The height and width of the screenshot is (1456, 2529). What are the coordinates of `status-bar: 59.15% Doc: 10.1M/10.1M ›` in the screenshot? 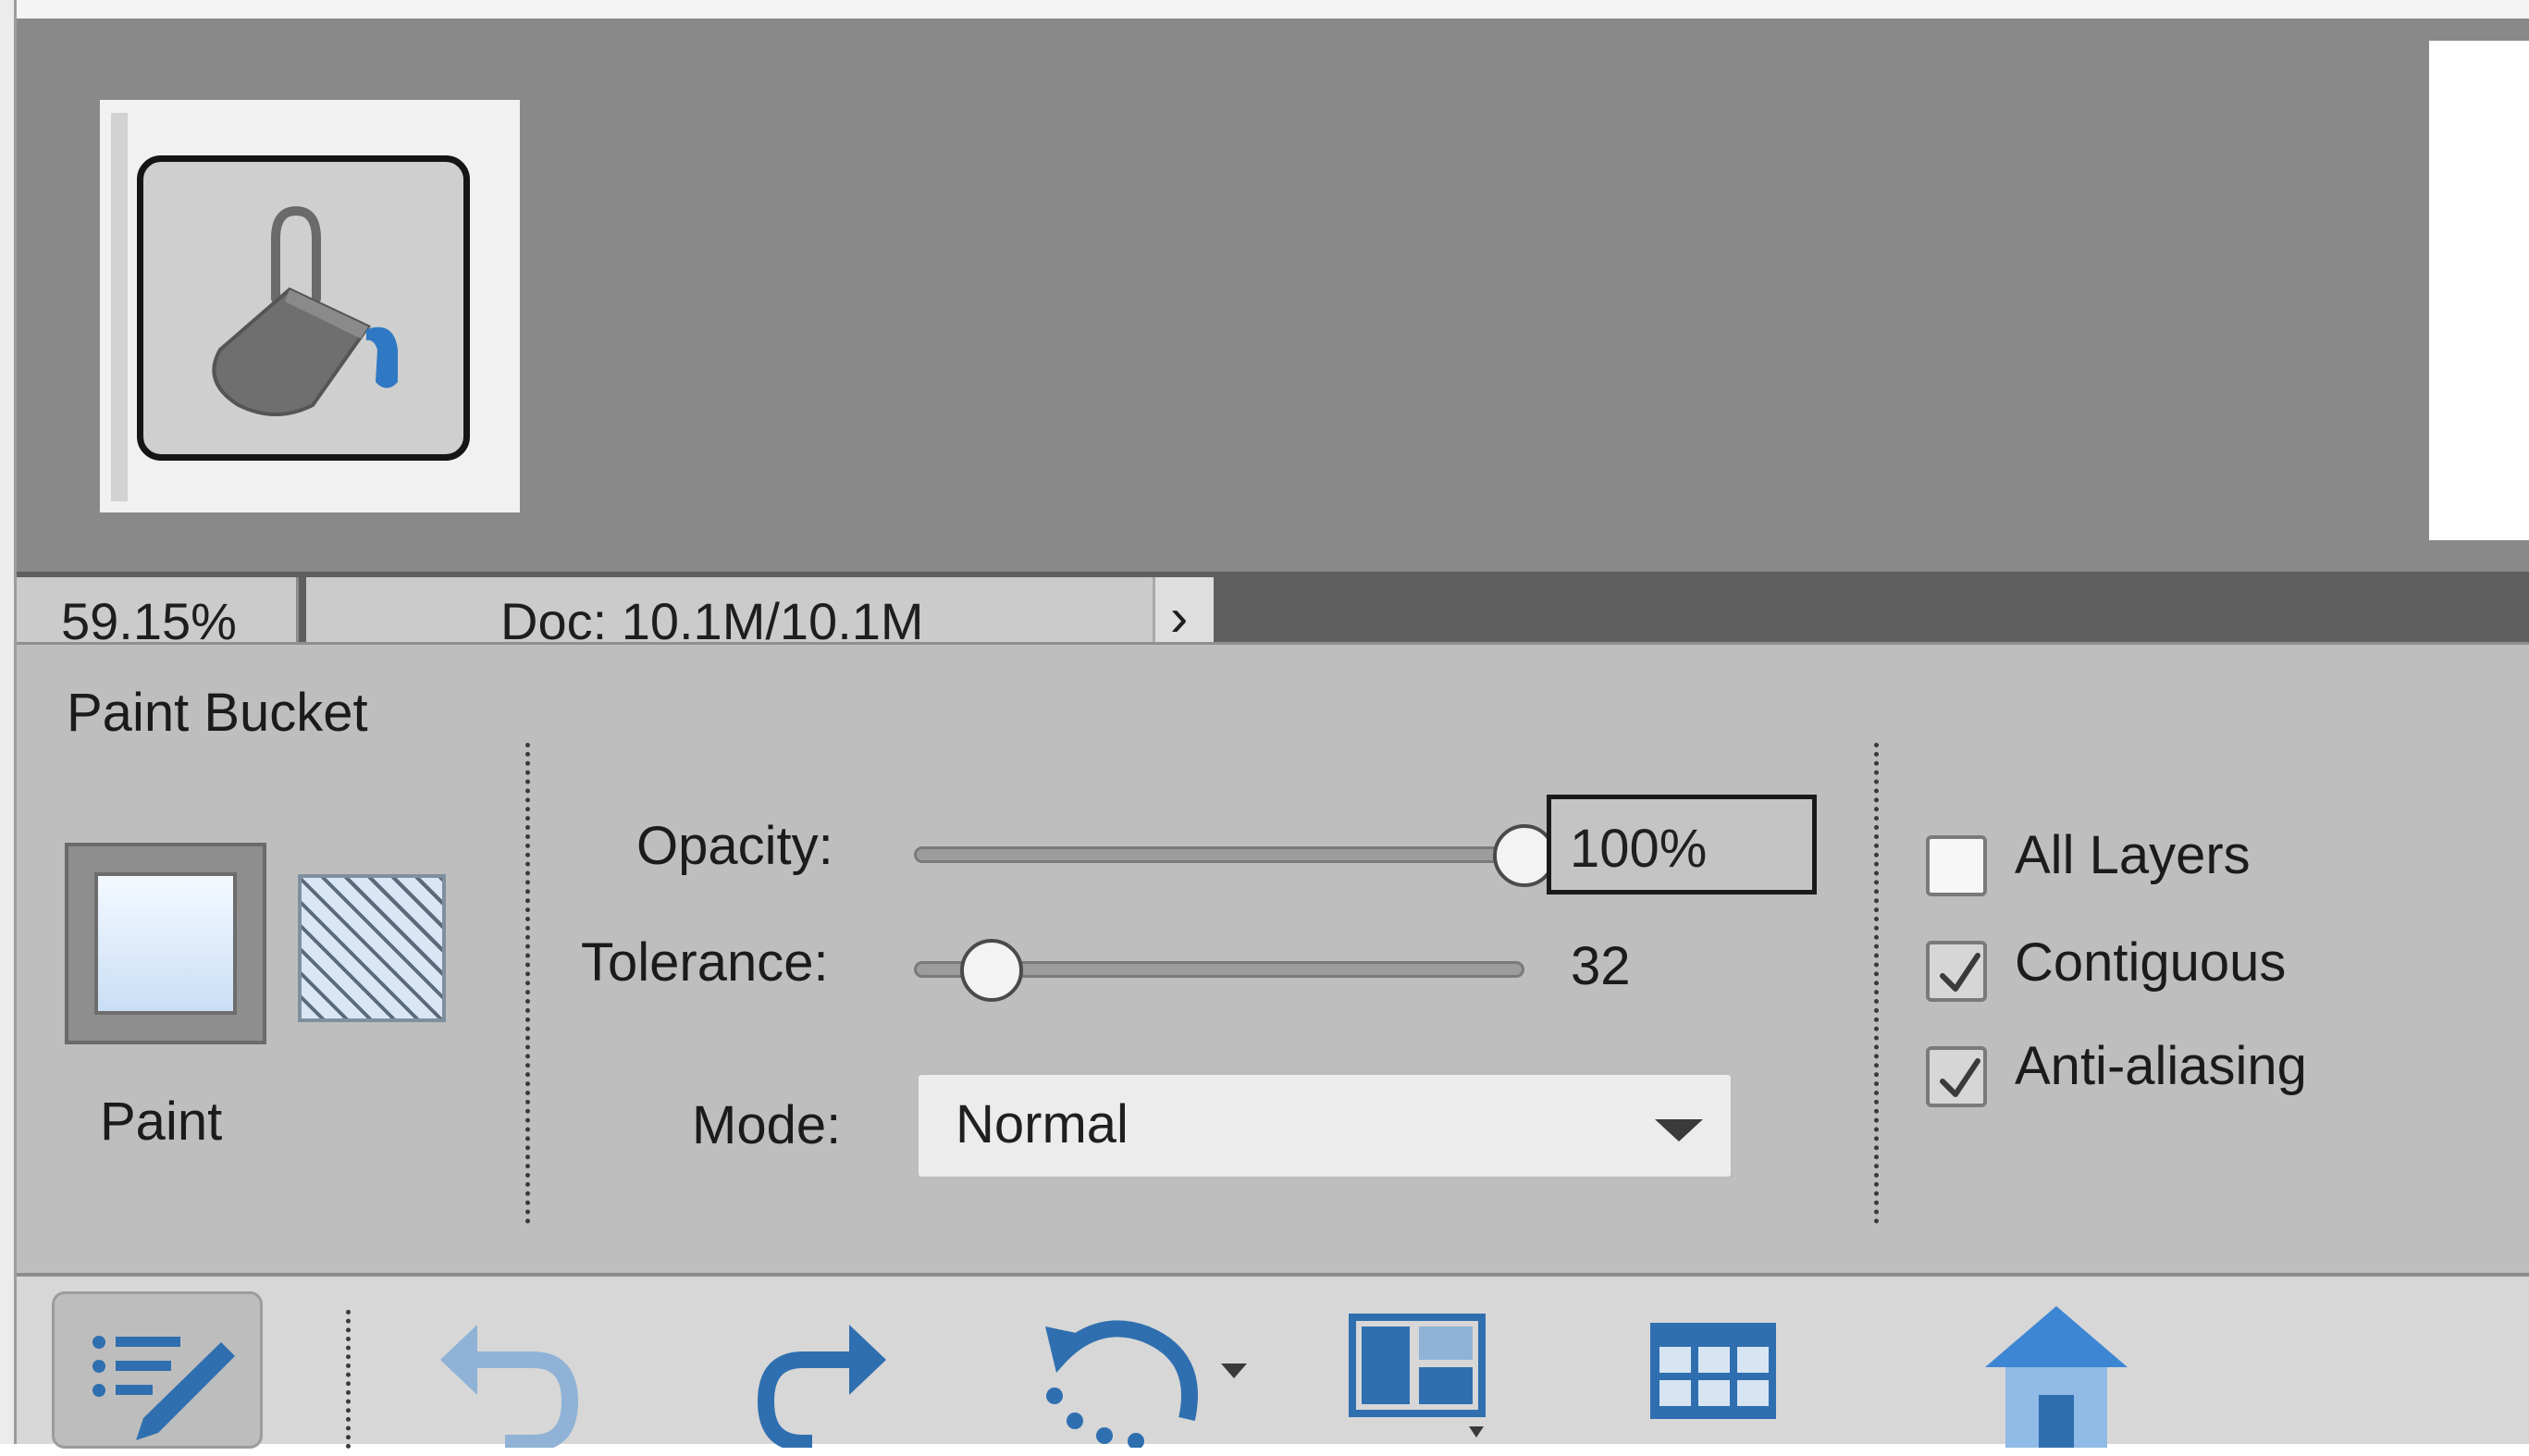 It's located at (1273, 610).